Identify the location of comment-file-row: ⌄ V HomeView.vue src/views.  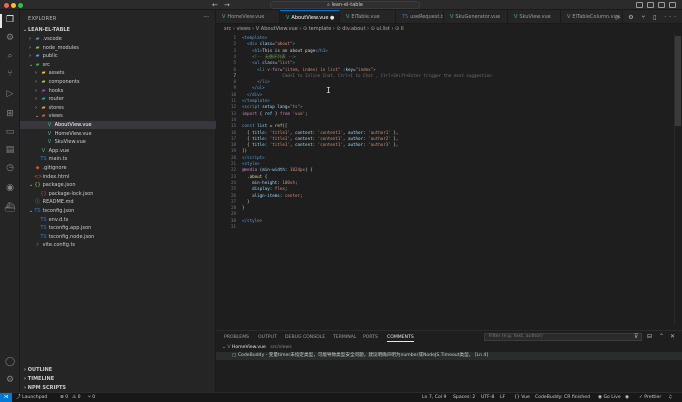
(449, 348).